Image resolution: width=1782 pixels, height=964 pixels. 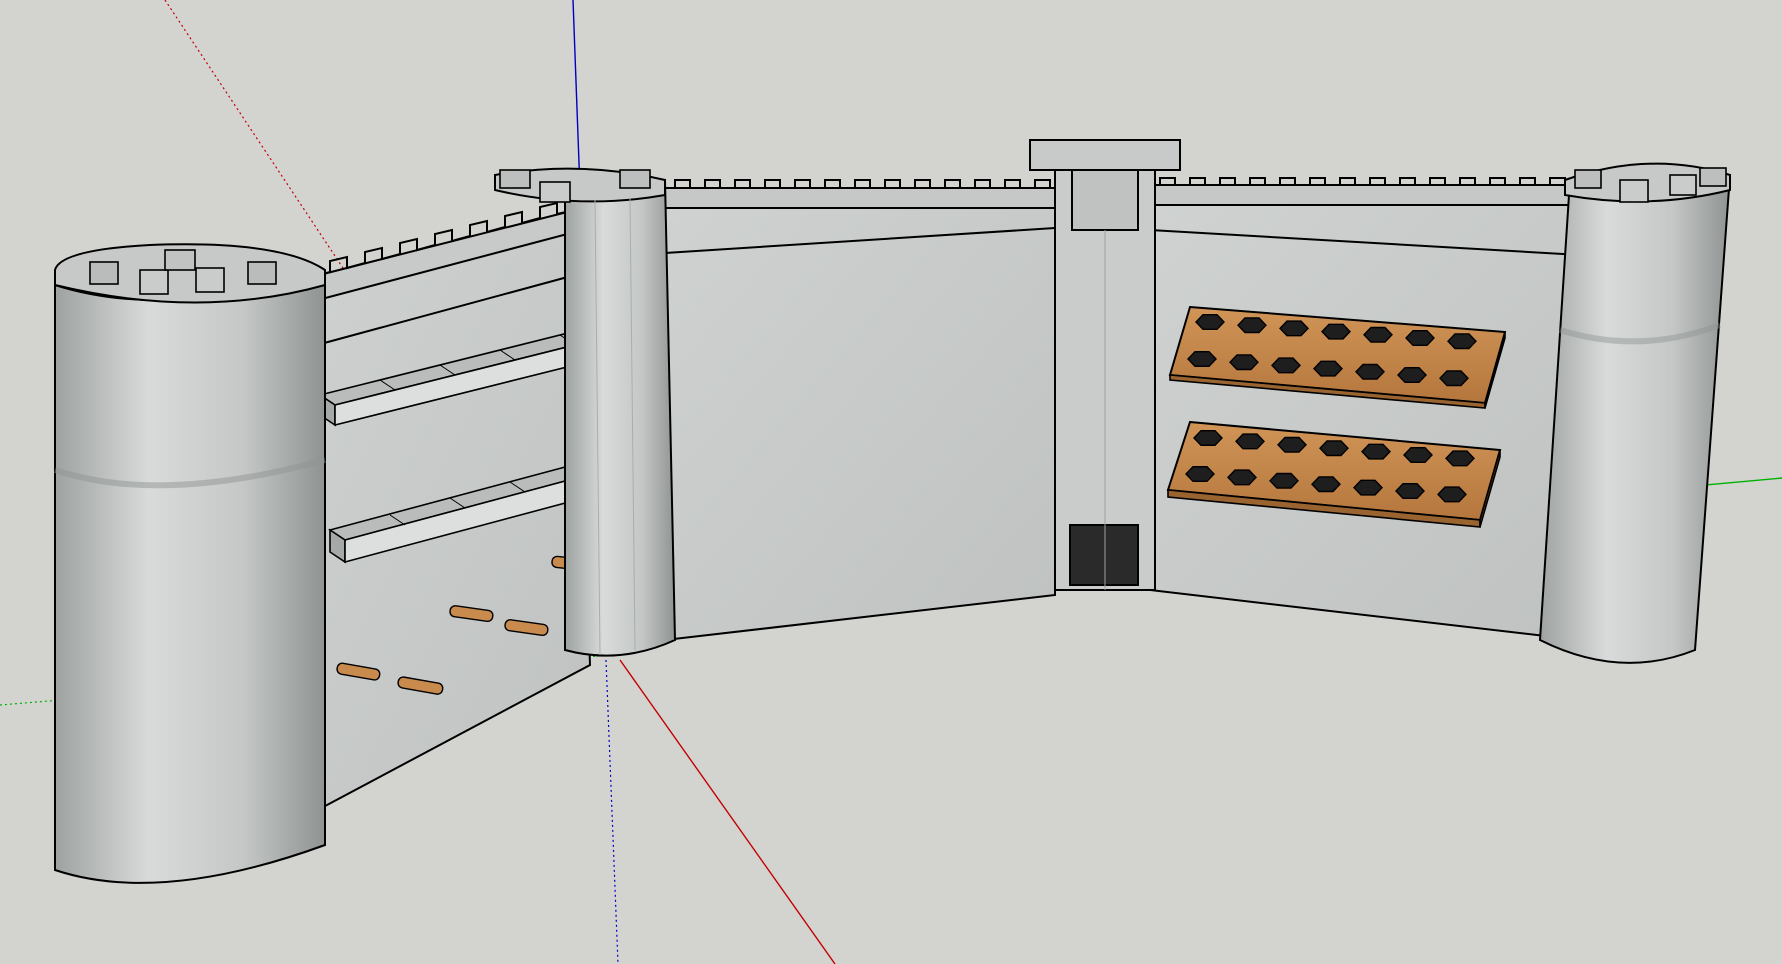 I want to click on red-axis-icon, so click(x=727, y=811).